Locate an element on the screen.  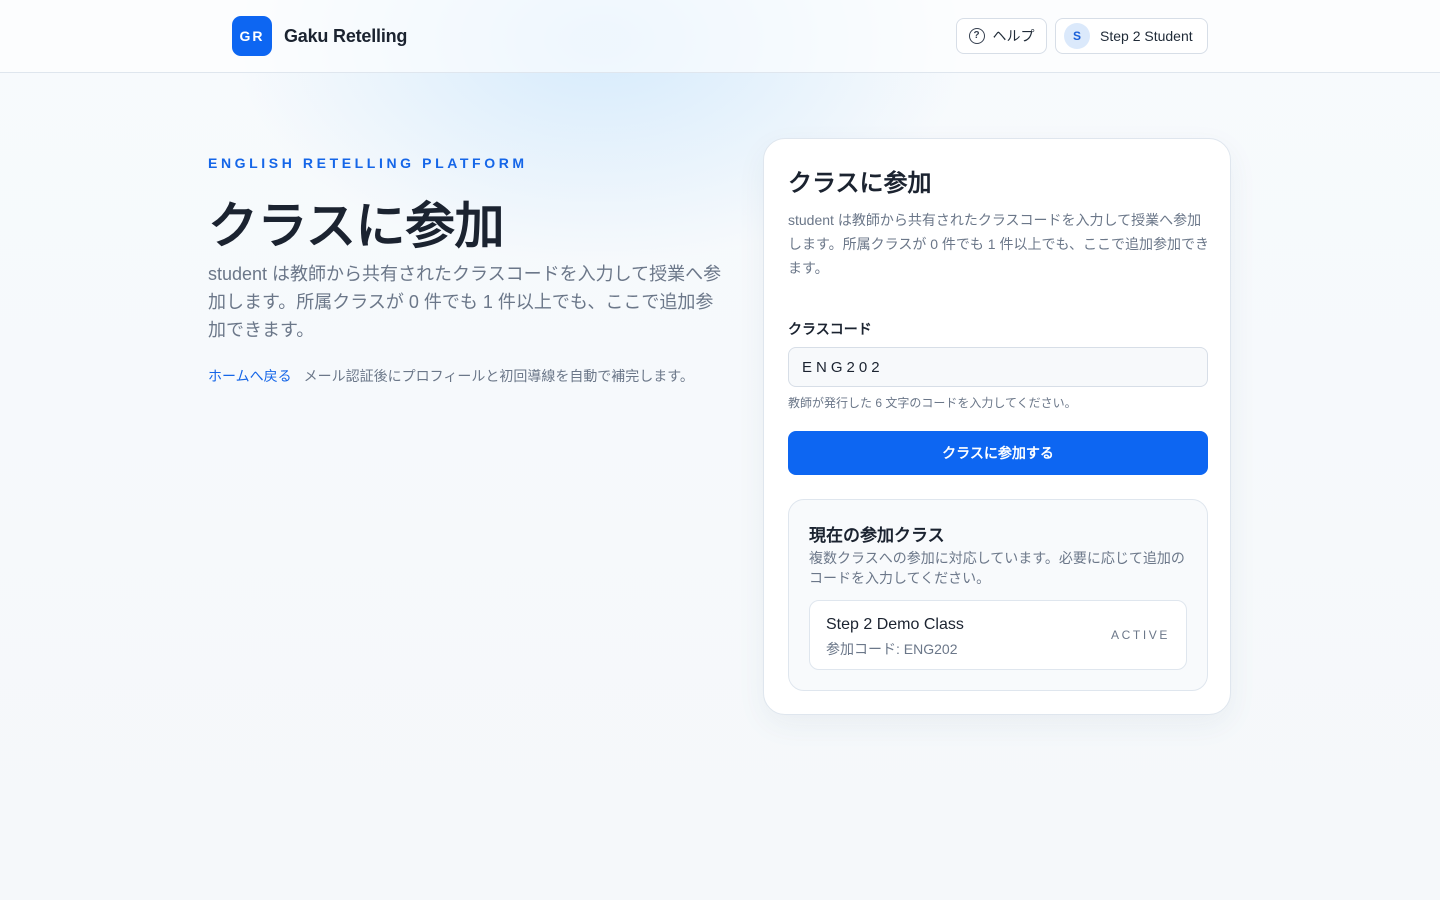
brand: GR Gaku Retelling is located at coordinates (319, 36).